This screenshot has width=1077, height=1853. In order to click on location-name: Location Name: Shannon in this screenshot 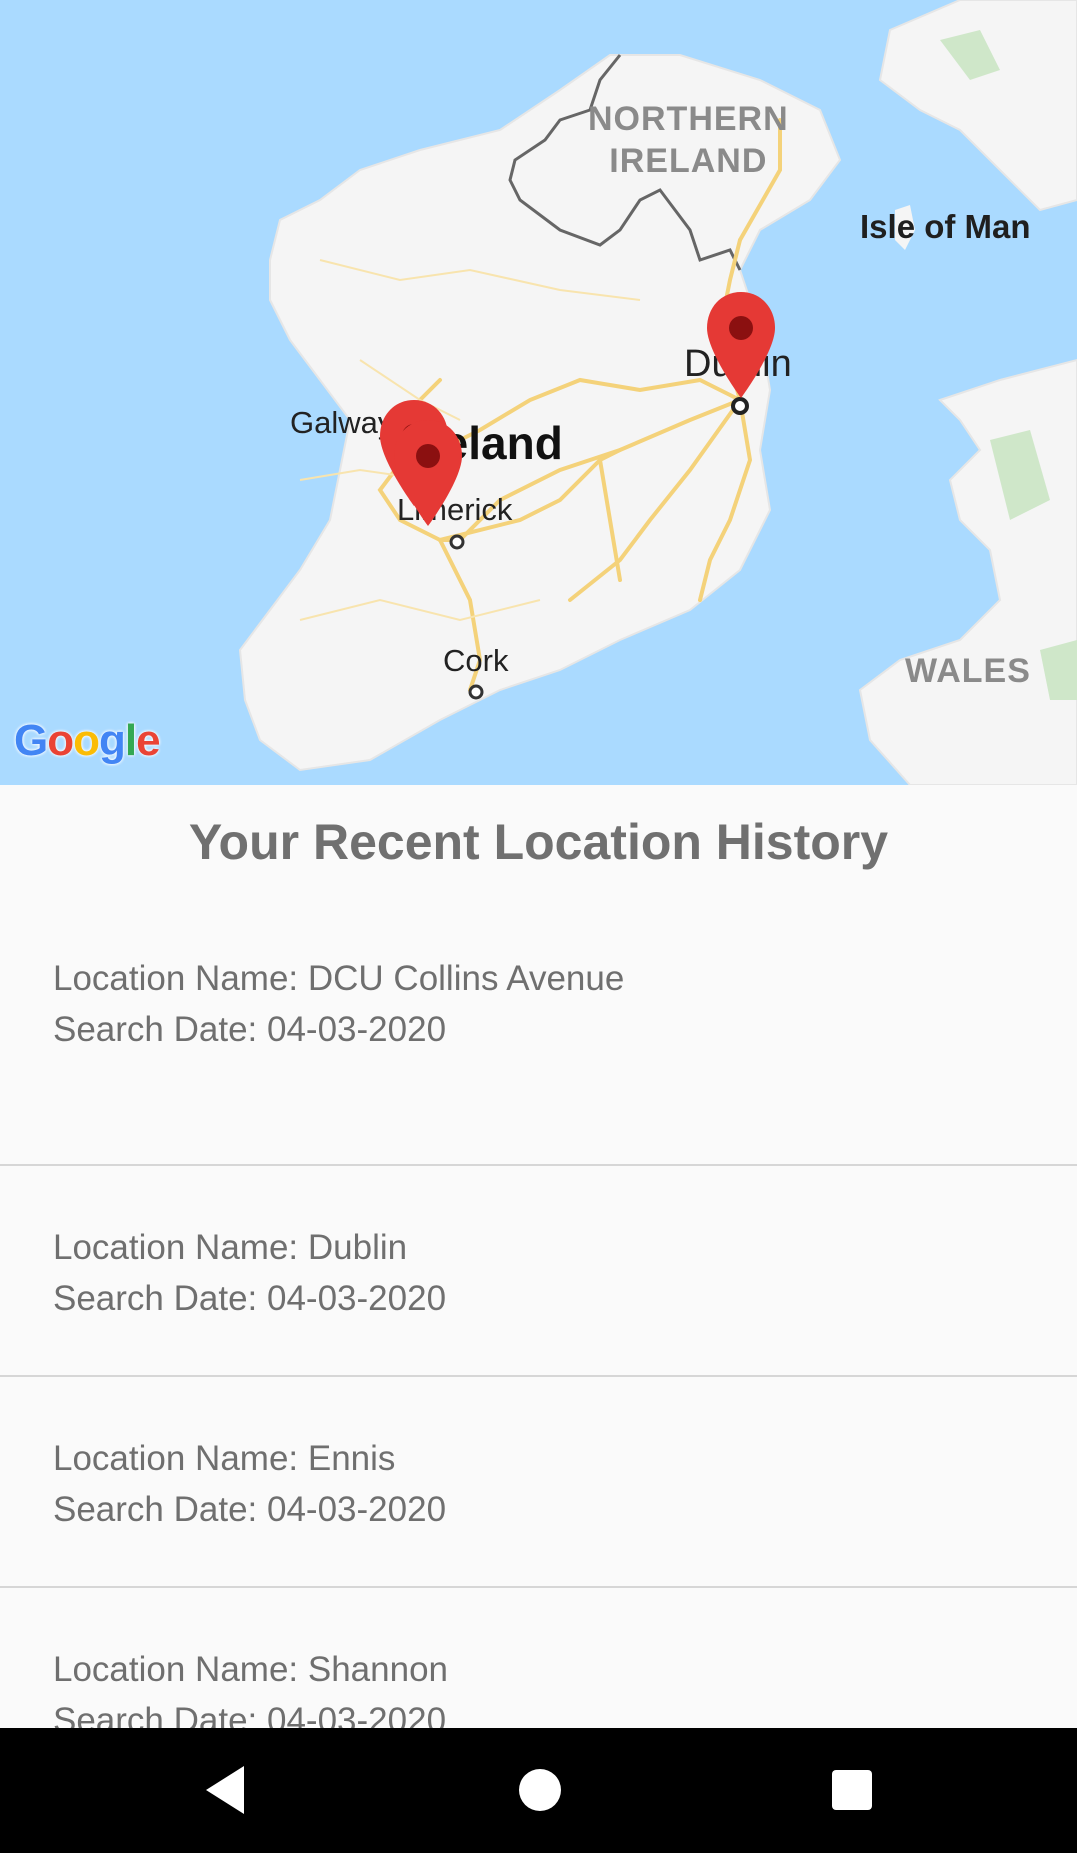, I will do `click(250, 1669)`.